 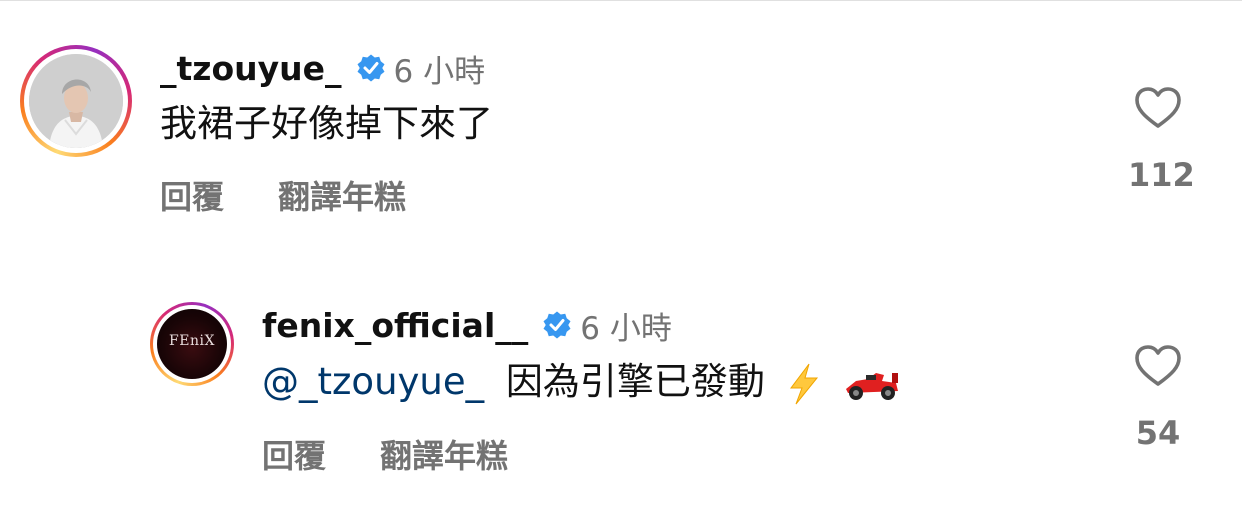 I want to click on username-link: fenix_official__, so click(x=395, y=325).